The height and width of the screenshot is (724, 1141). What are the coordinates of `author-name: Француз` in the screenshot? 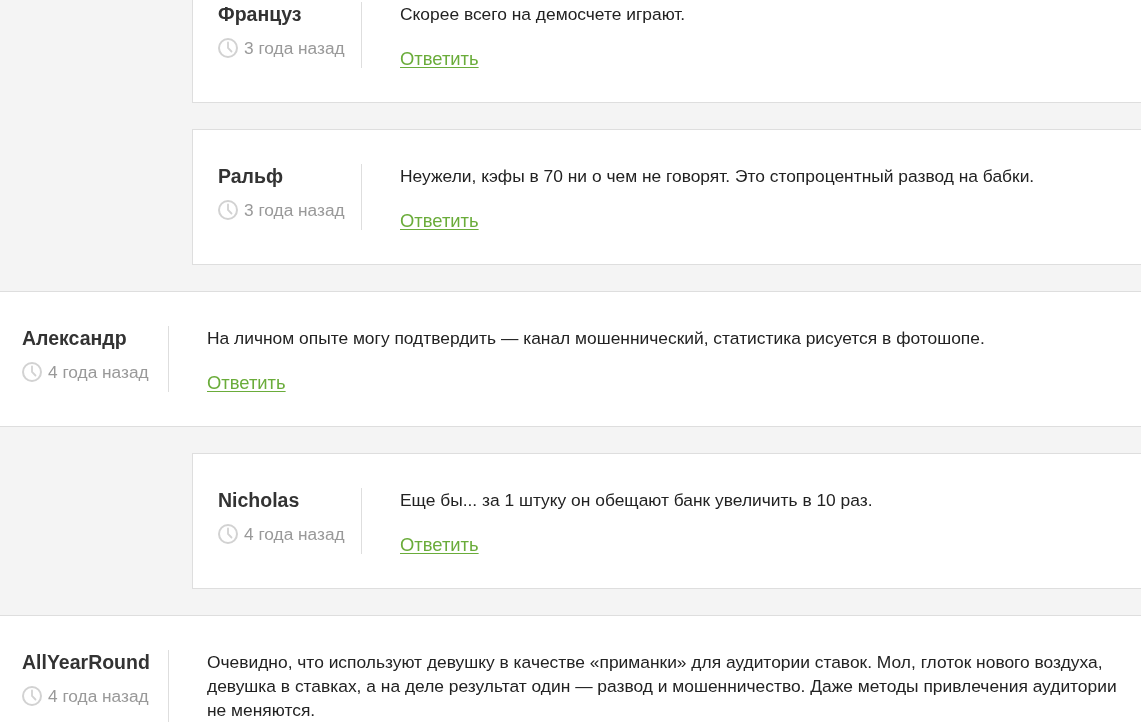 It's located at (260, 14).